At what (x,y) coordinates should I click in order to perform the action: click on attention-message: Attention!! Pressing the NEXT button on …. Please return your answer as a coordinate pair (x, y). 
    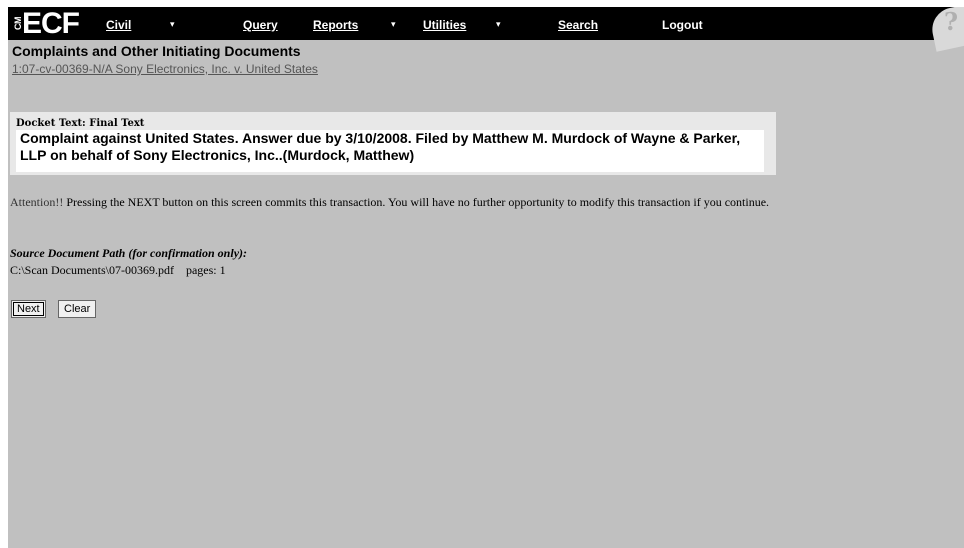
    Looking at the image, I should click on (390, 202).